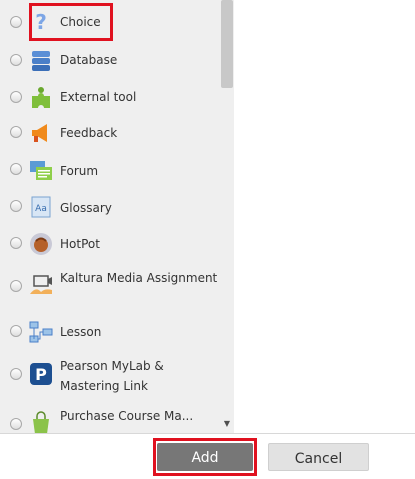 The width and height of the screenshot is (415, 479). Describe the element at coordinates (139, 278) in the screenshot. I see `activity-label: Kaltura Media Assignment` at that location.